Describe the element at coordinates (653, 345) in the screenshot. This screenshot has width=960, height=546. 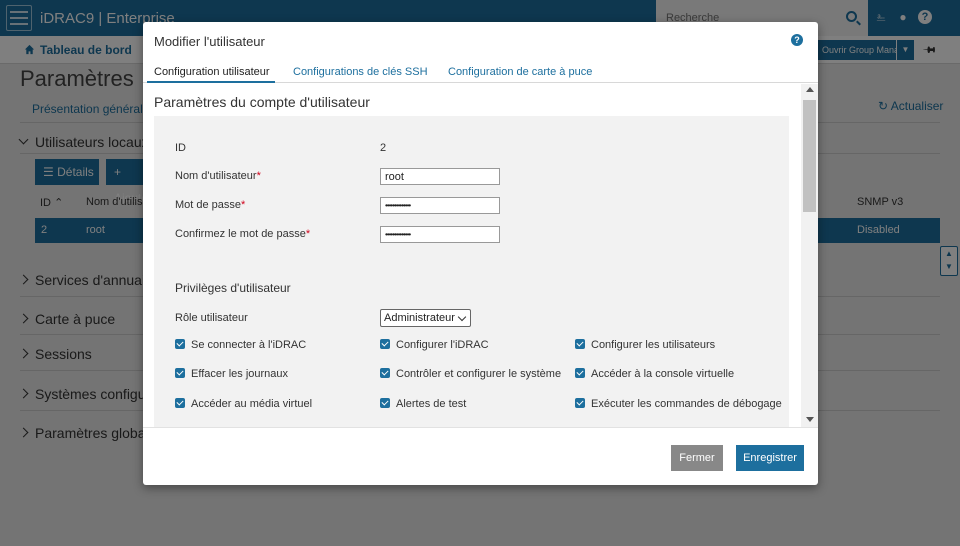
I see `privilege-label: Configurer les utilisateurs` at that location.